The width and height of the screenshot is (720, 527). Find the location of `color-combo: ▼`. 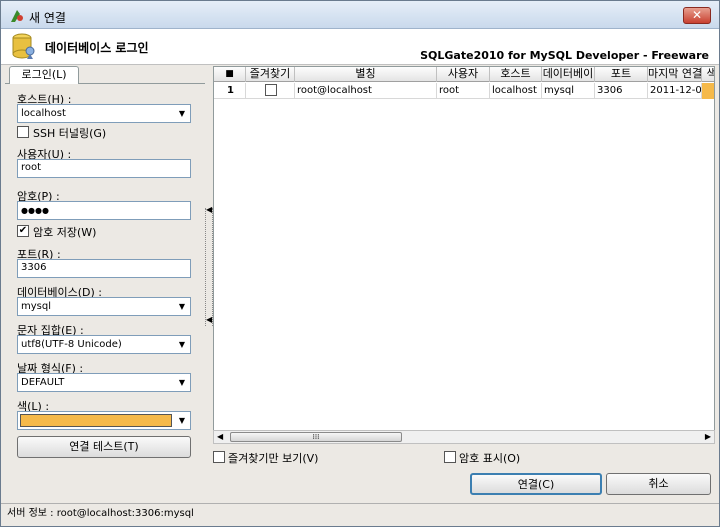

color-combo: ▼ is located at coordinates (104, 420).